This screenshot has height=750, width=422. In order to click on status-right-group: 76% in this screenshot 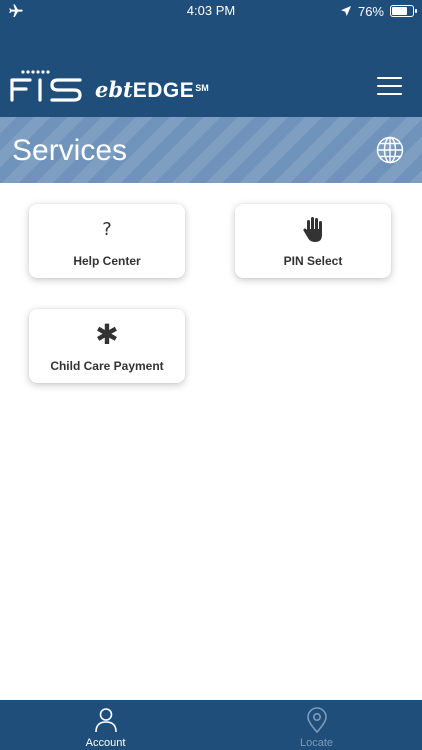, I will do `click(378, 11)`.